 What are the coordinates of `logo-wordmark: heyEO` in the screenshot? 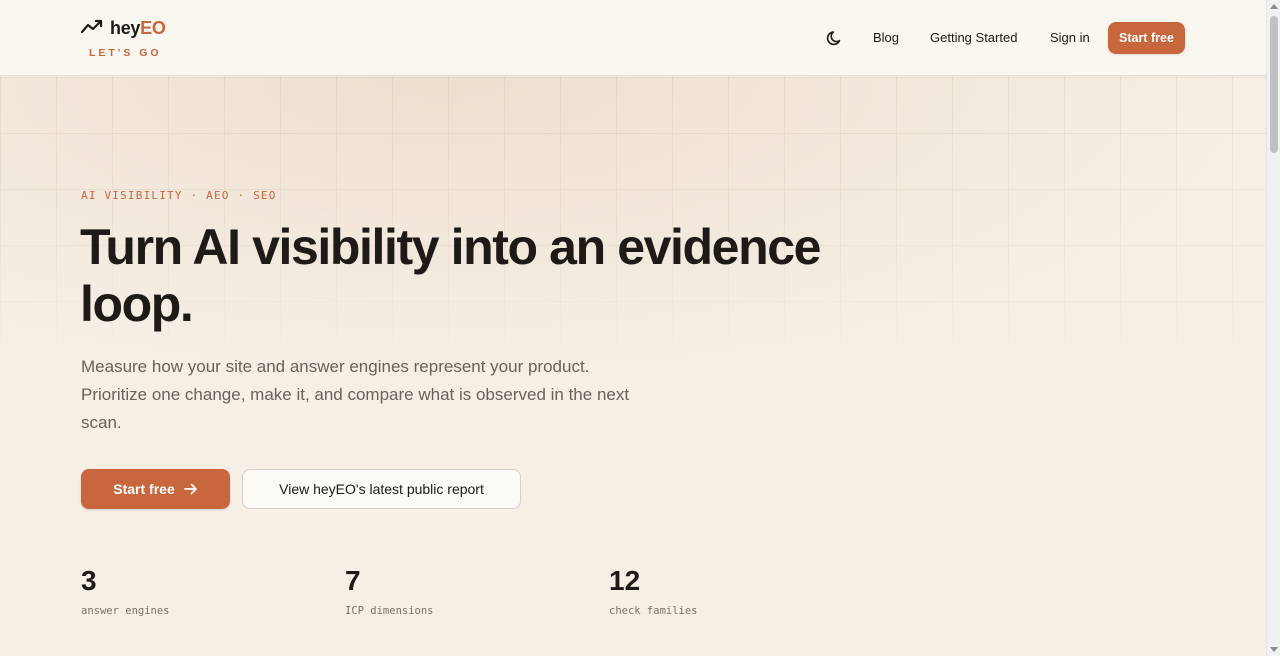 It's located at (138, 28).